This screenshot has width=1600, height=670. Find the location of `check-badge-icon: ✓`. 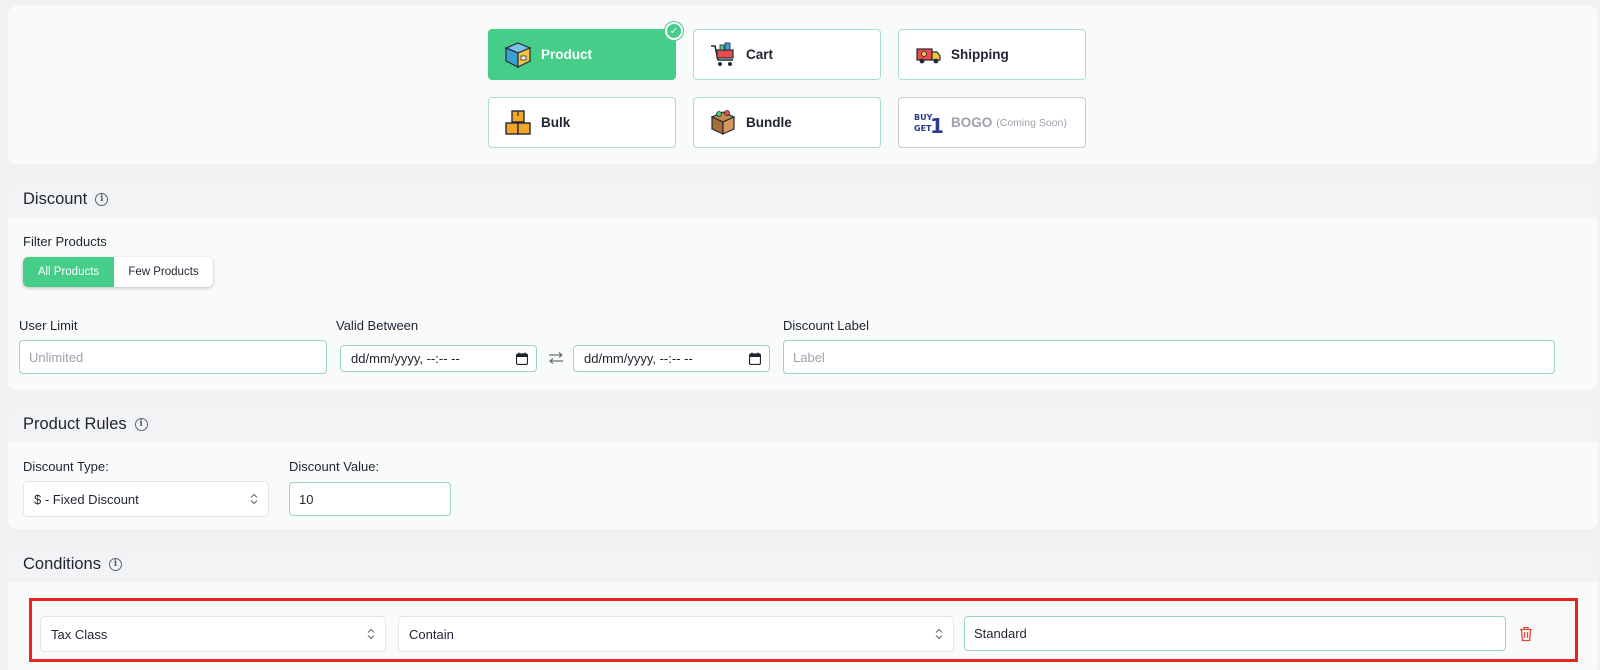

check-badge-icon: ✓ is located at coordinates (674, 31).